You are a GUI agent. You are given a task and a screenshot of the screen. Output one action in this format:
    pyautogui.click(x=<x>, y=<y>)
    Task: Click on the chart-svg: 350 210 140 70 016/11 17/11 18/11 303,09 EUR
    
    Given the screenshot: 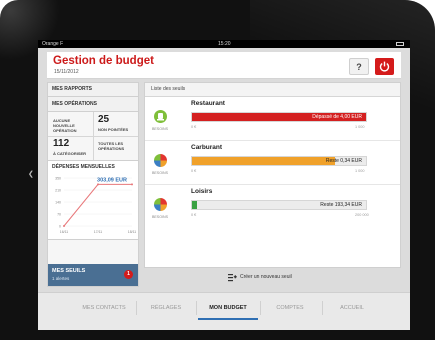 What is the action you would take?
    pyautogui.click(x=96, y=206)
    